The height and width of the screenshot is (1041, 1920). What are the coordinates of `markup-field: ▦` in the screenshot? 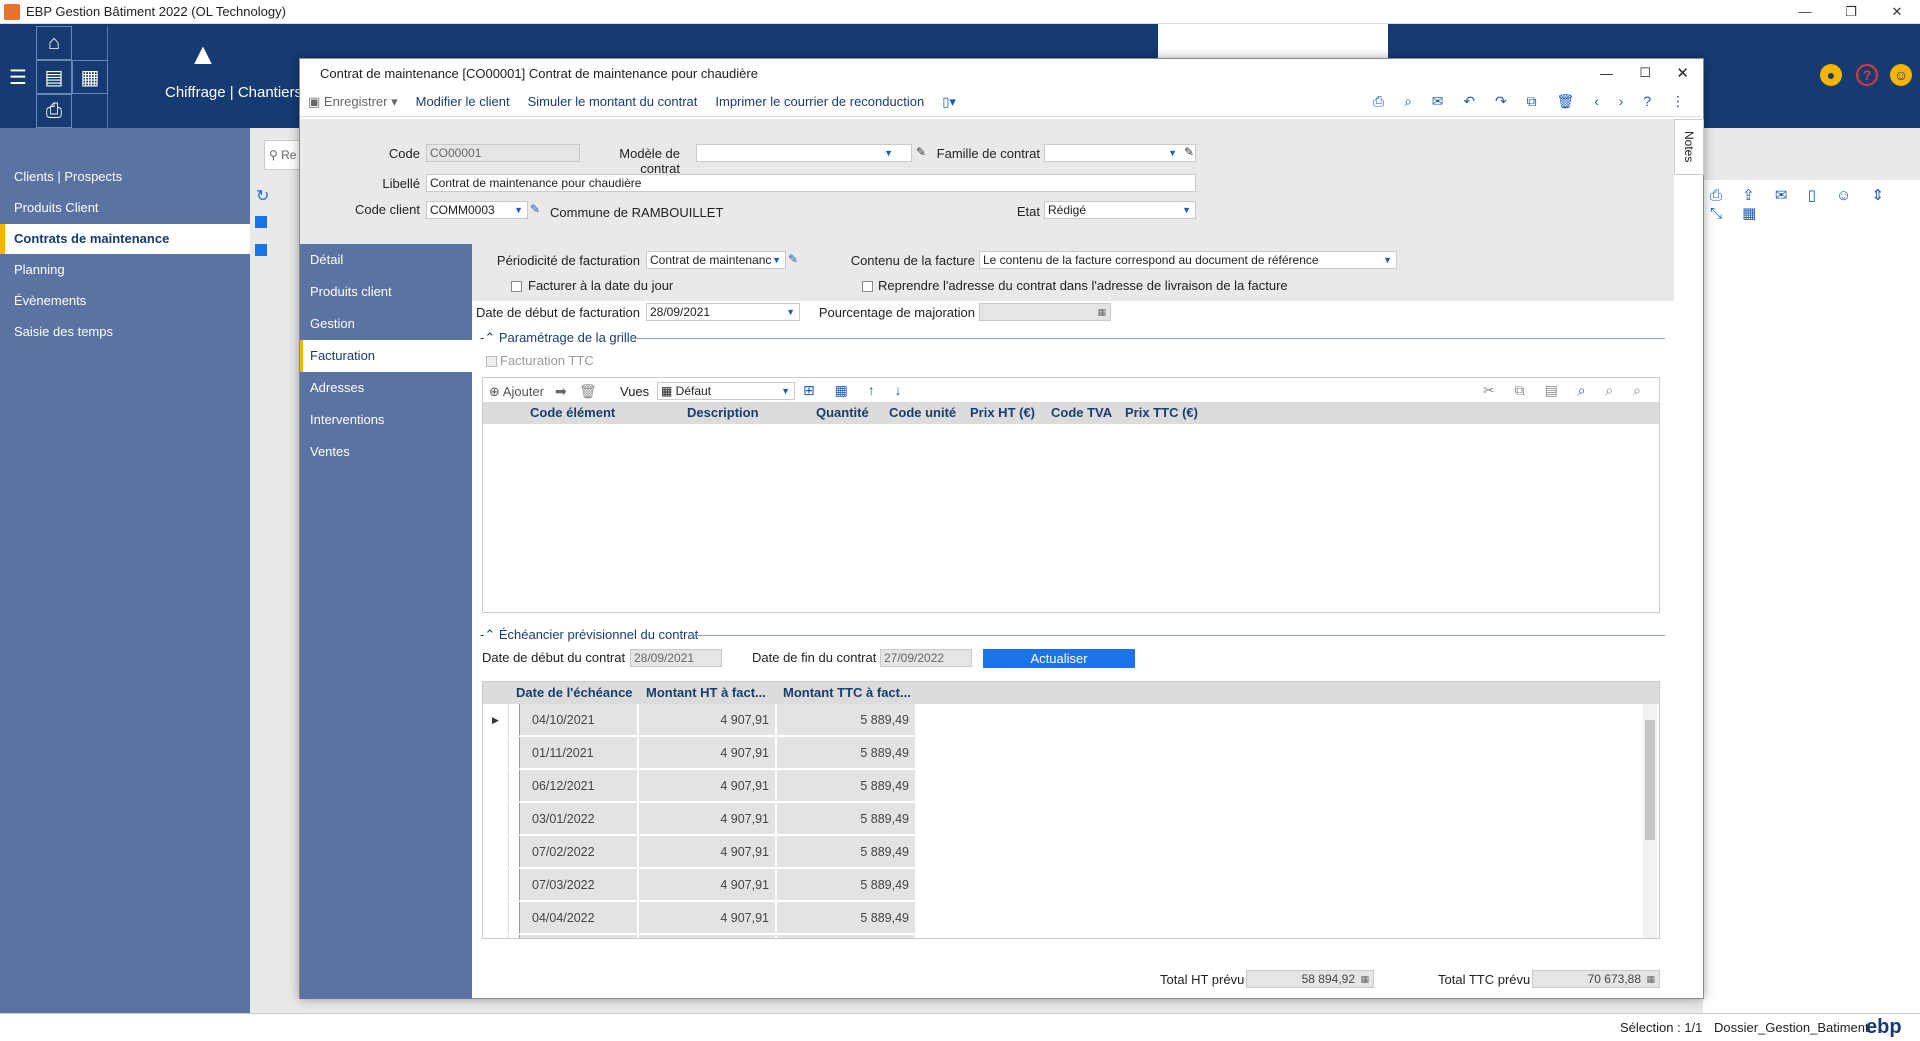 It's located at (1045, 312).